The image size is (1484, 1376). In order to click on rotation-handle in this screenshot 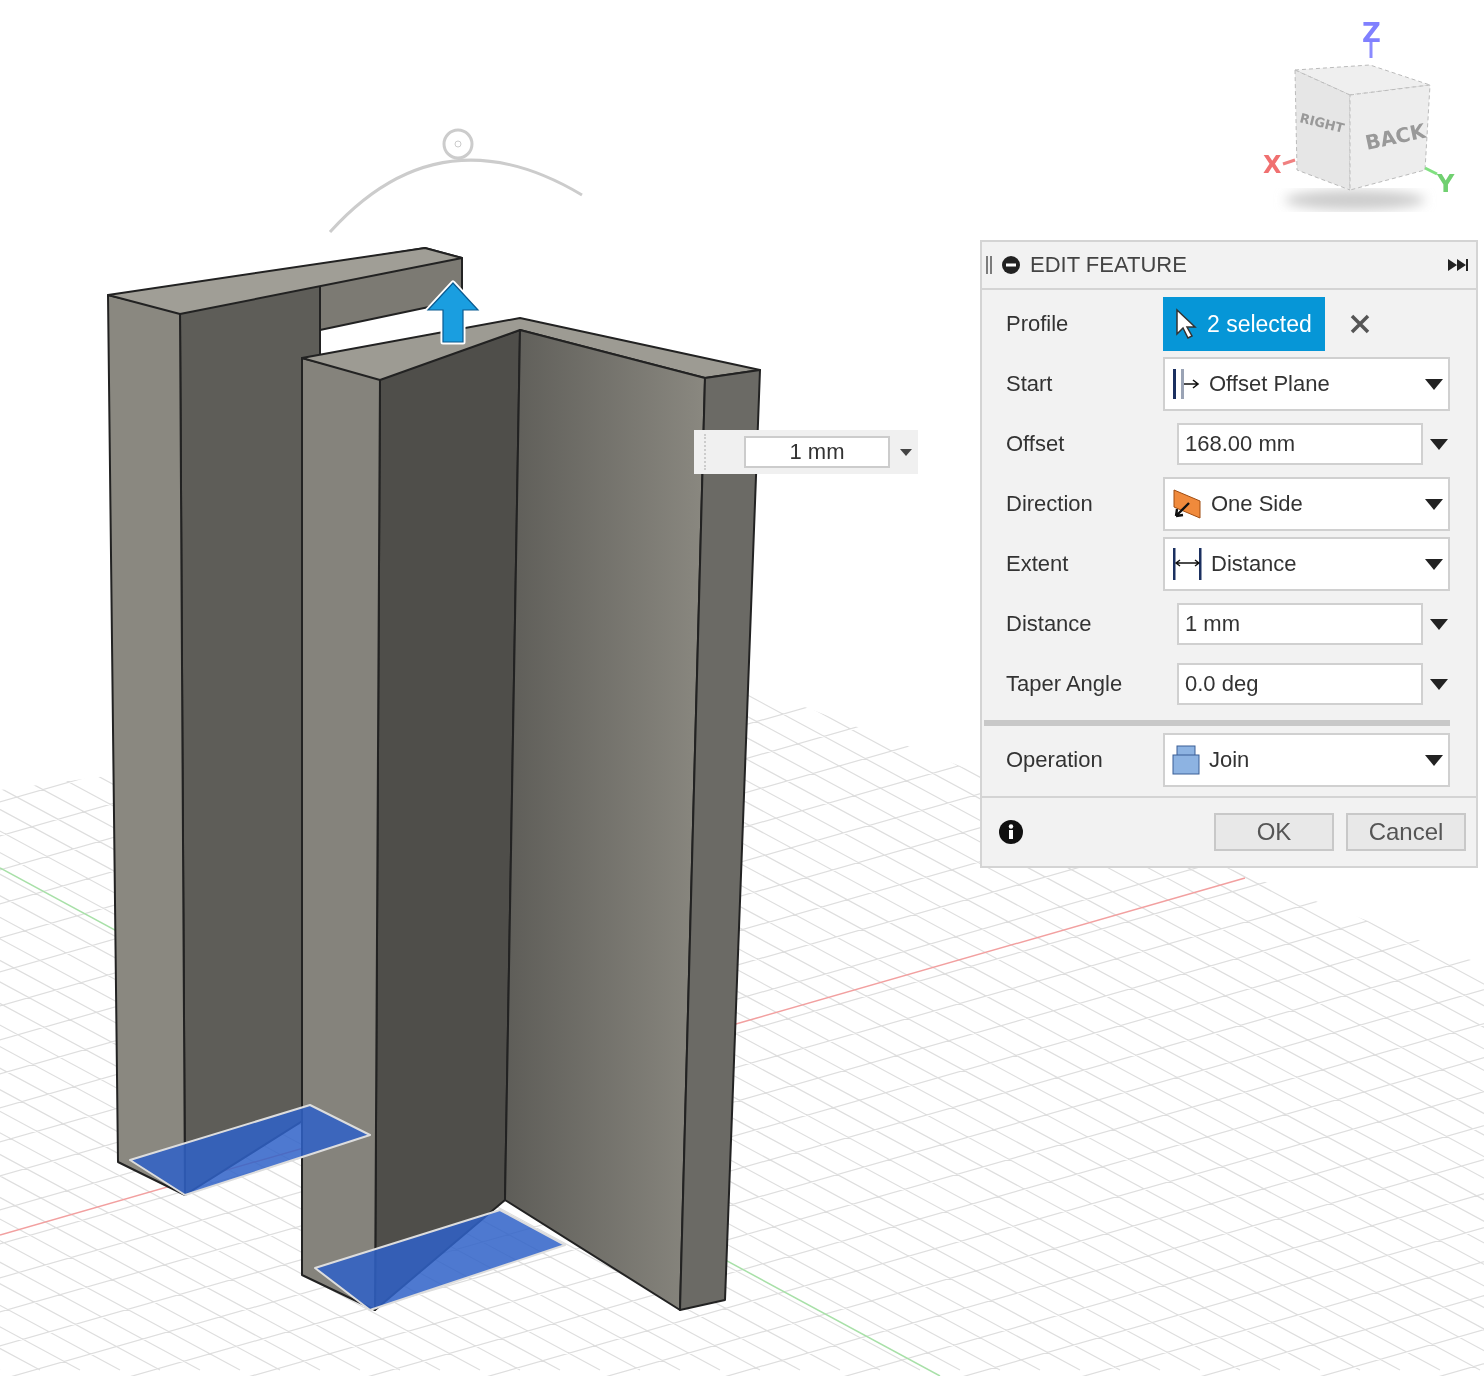, I will do `click(455, 181)`.